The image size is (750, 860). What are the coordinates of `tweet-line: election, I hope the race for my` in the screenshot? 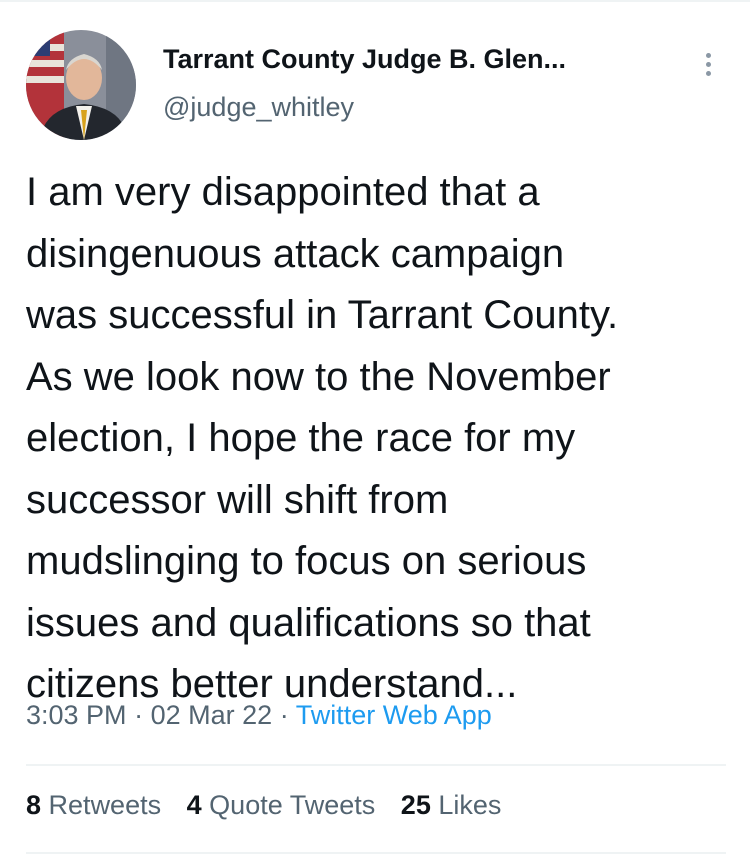 It's located at (301, 438).